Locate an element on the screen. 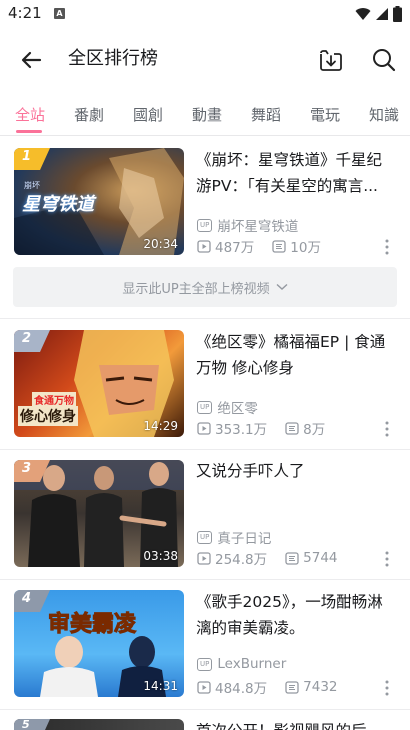  download-icon is located at coordinates (331, 60).